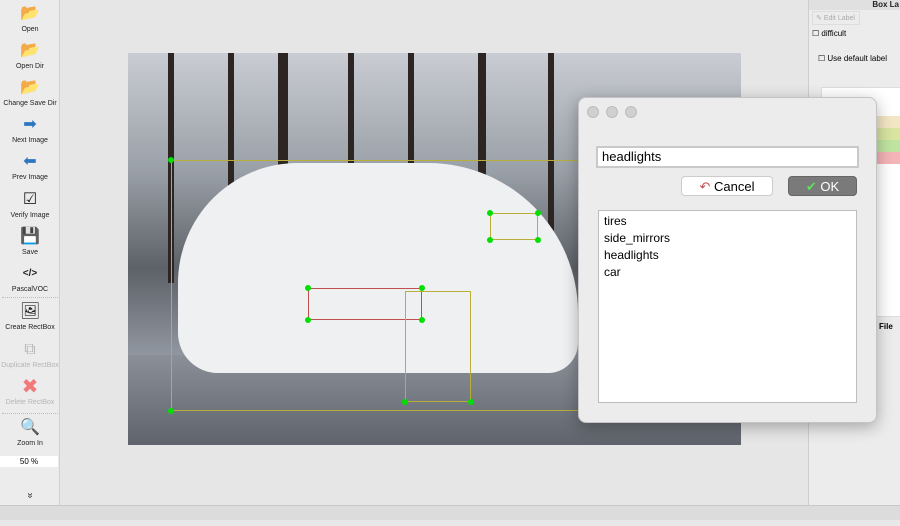 The width and height of the screenshot is (900, 526). What do you see at coordinates (727, 272) in the screenshot?
I see `list-item: car` at bounding box center [727, 272].